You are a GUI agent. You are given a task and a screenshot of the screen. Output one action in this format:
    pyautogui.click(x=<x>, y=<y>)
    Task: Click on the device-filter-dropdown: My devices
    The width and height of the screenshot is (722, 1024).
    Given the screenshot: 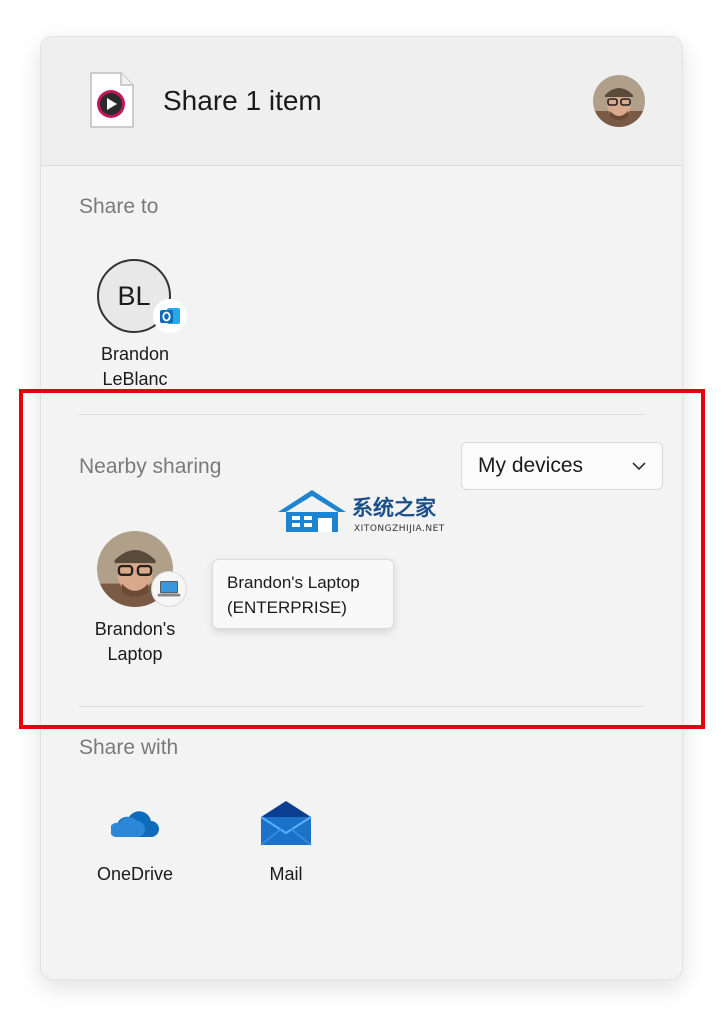 What is the action you would take?
    pyautogui.click(x=562, y=466)
    